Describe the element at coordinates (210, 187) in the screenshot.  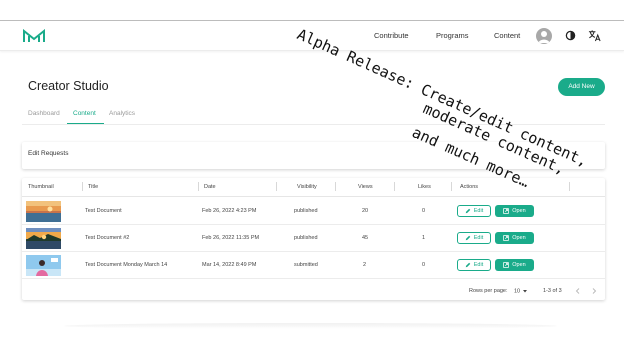
I see `column-header-date: Date` at that location.